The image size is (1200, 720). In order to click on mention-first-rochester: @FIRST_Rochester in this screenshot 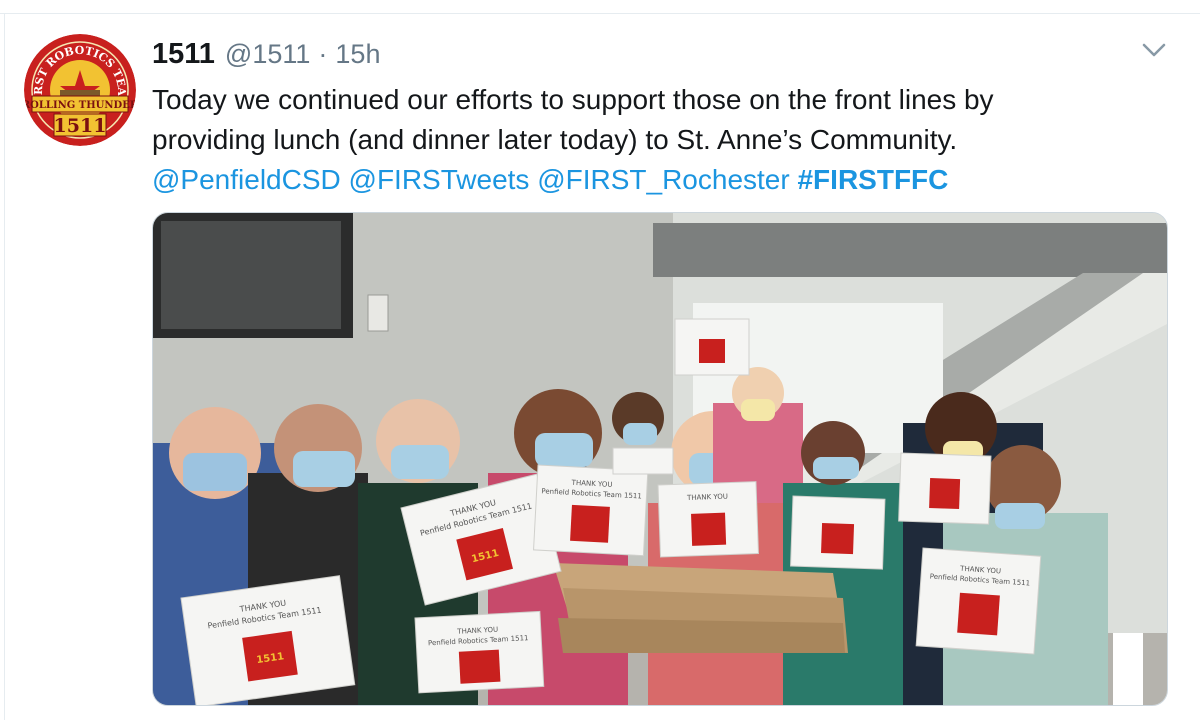, I will do `click(663, 179)`.